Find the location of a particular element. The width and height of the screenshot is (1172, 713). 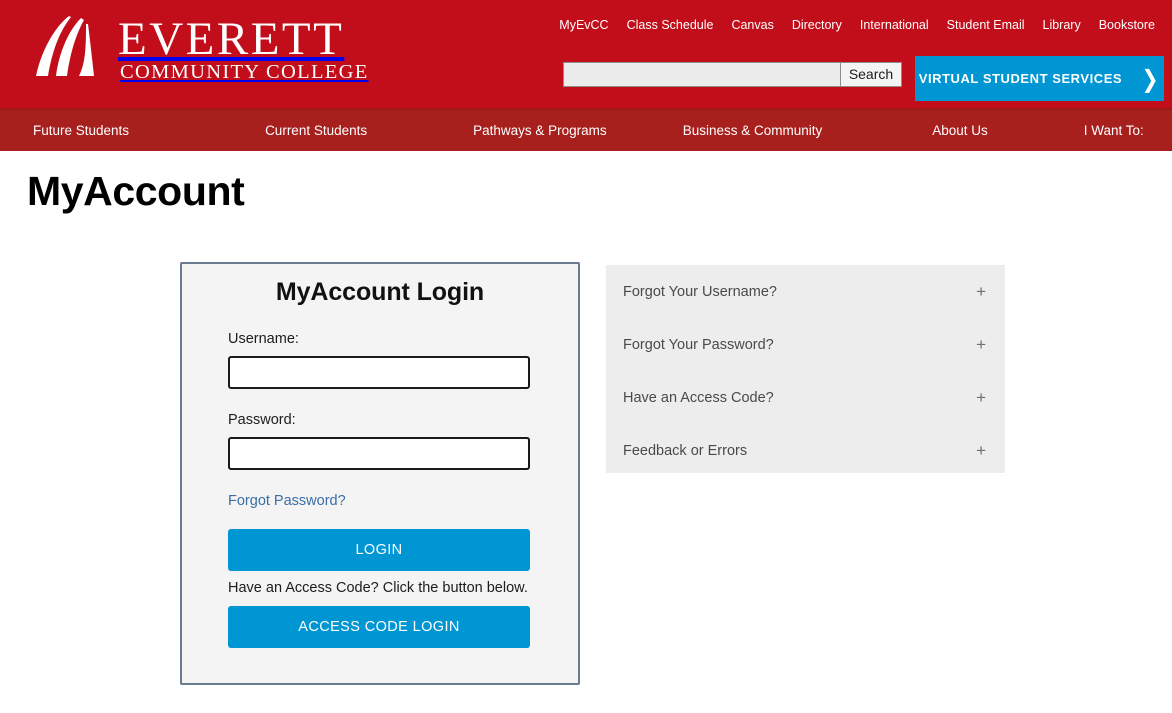

utility-link-international: International is located at coordinates (894, 25).